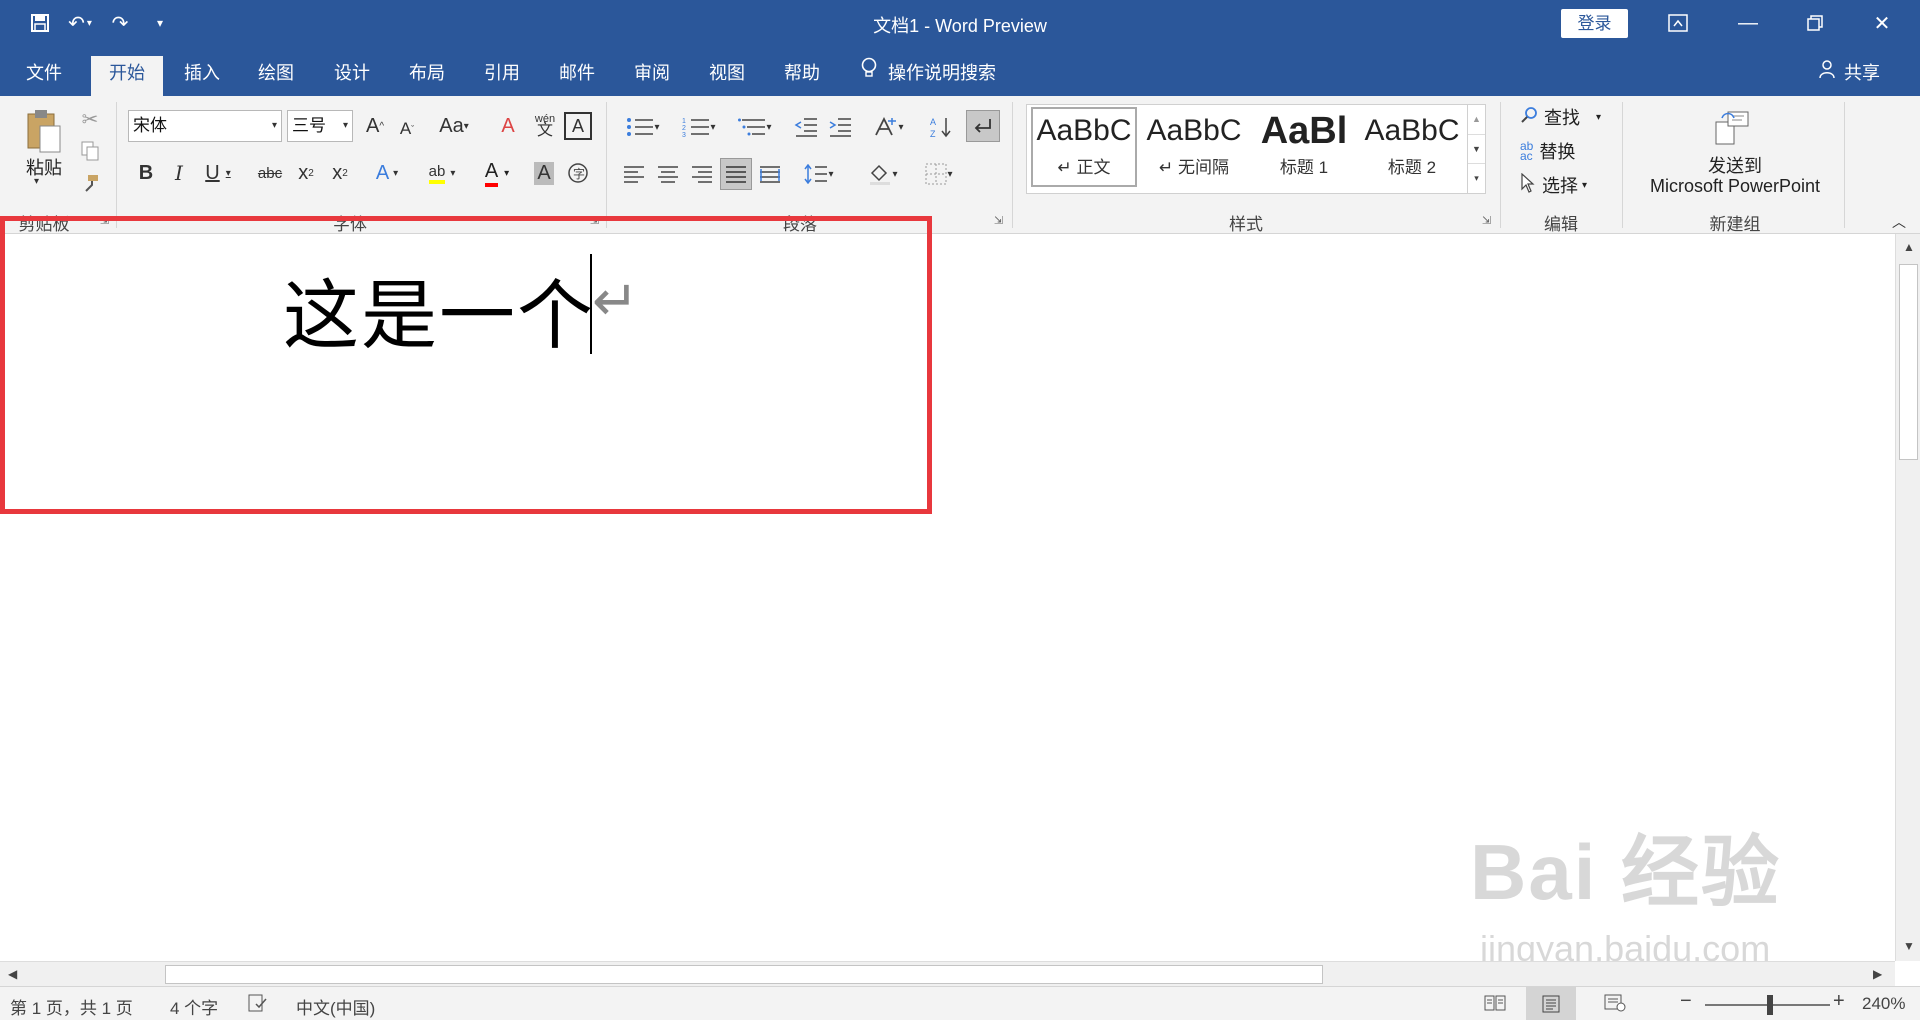 This screenshot has width=1920, height=1020. What do you see at coordinates (44, 76) in the screenshot?
I see `tab-file: 文件` at bounding box center [44, 76].